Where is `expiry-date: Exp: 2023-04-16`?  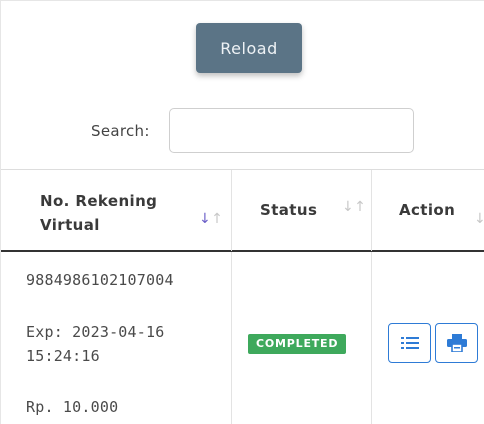 expiry-date: Exp: 2023-04-16 is located at coordinates (95, 332).